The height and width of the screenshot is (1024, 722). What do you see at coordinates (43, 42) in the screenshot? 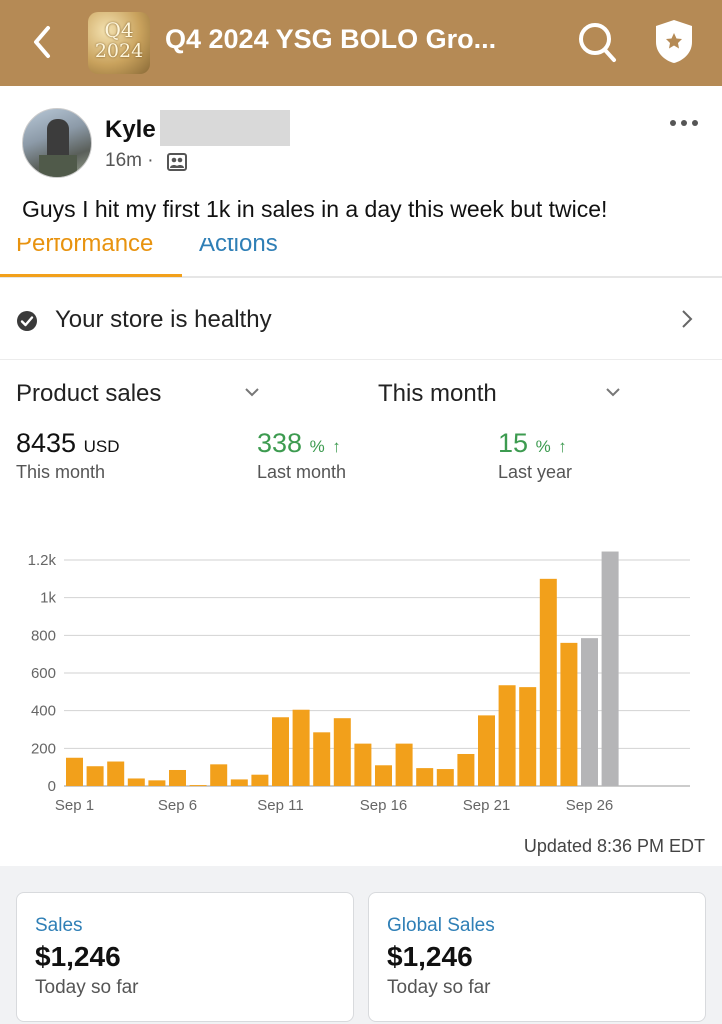
I see `back-arrow-icon` at bounding box center [43, 42].